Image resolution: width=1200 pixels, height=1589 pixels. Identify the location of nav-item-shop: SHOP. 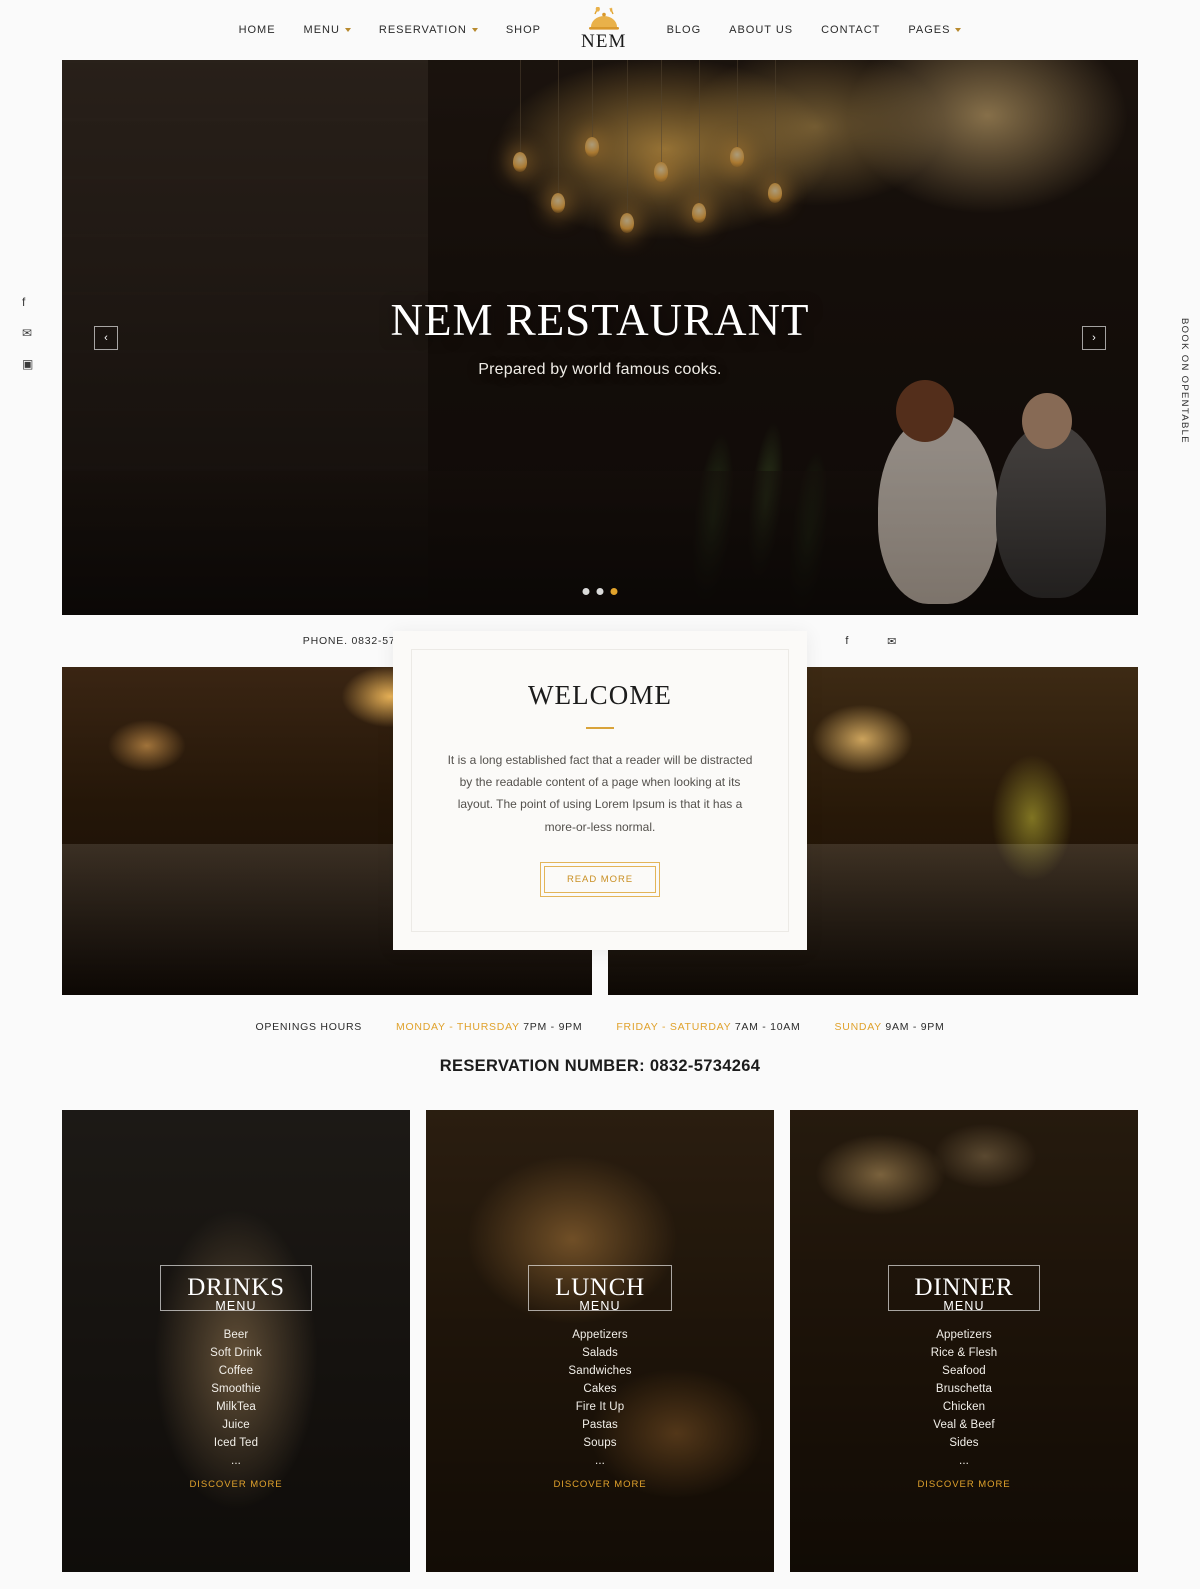
(523, 30).